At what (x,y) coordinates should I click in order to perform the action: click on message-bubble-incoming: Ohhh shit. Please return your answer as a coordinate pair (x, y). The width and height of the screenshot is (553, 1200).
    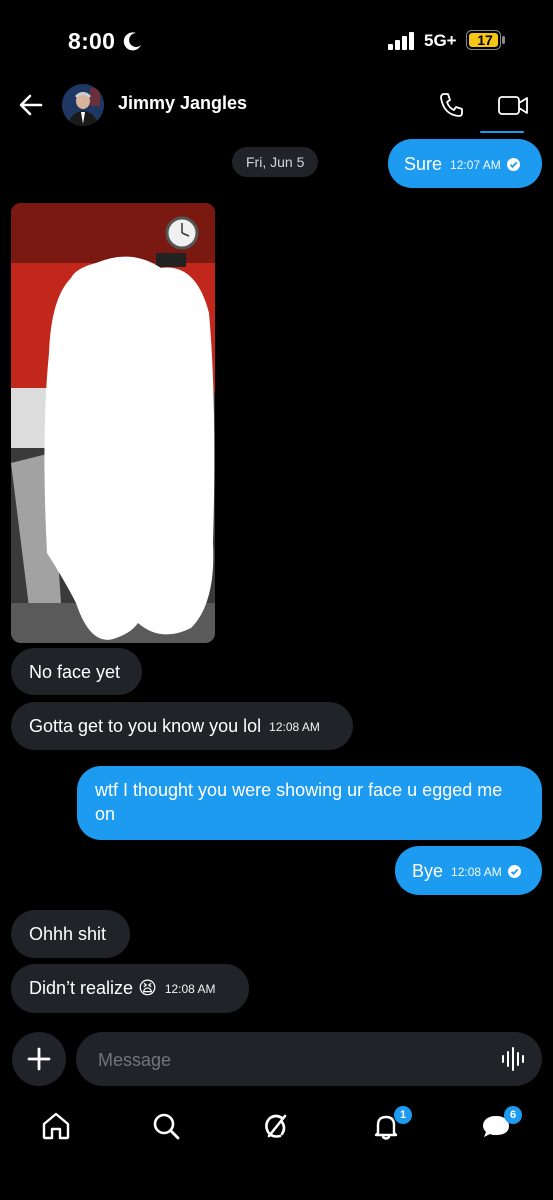
    Looking at the image, I should click on (70, 934).